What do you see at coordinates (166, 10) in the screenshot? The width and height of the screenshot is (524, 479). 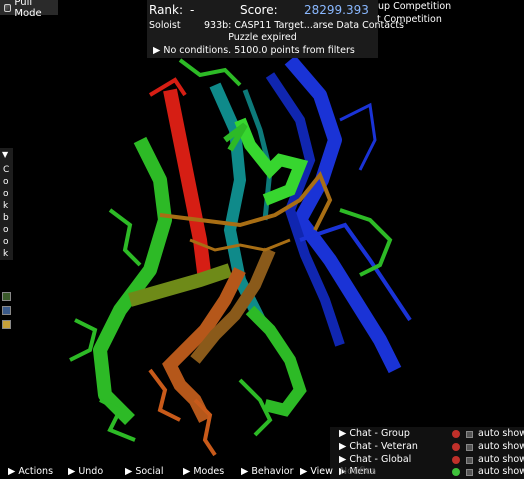 I see `rank-label: Rank:` at bounding box center [166, 10].